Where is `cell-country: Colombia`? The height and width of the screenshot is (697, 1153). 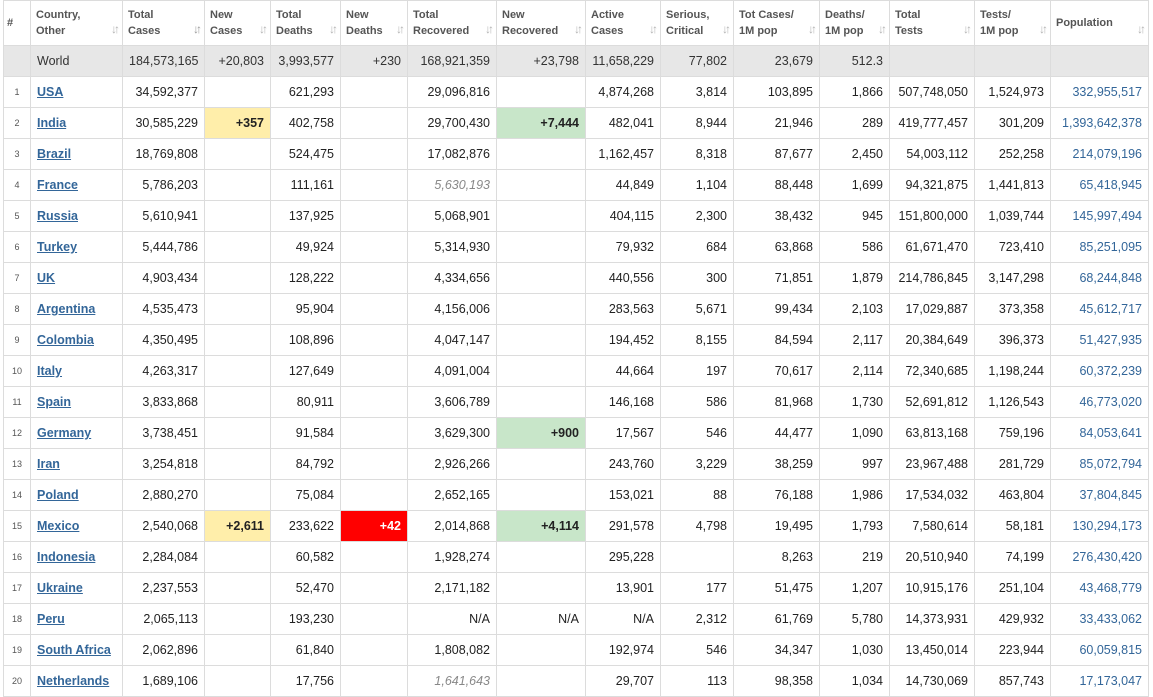 cell-country: Colombia is located at coordinates (76, 340).